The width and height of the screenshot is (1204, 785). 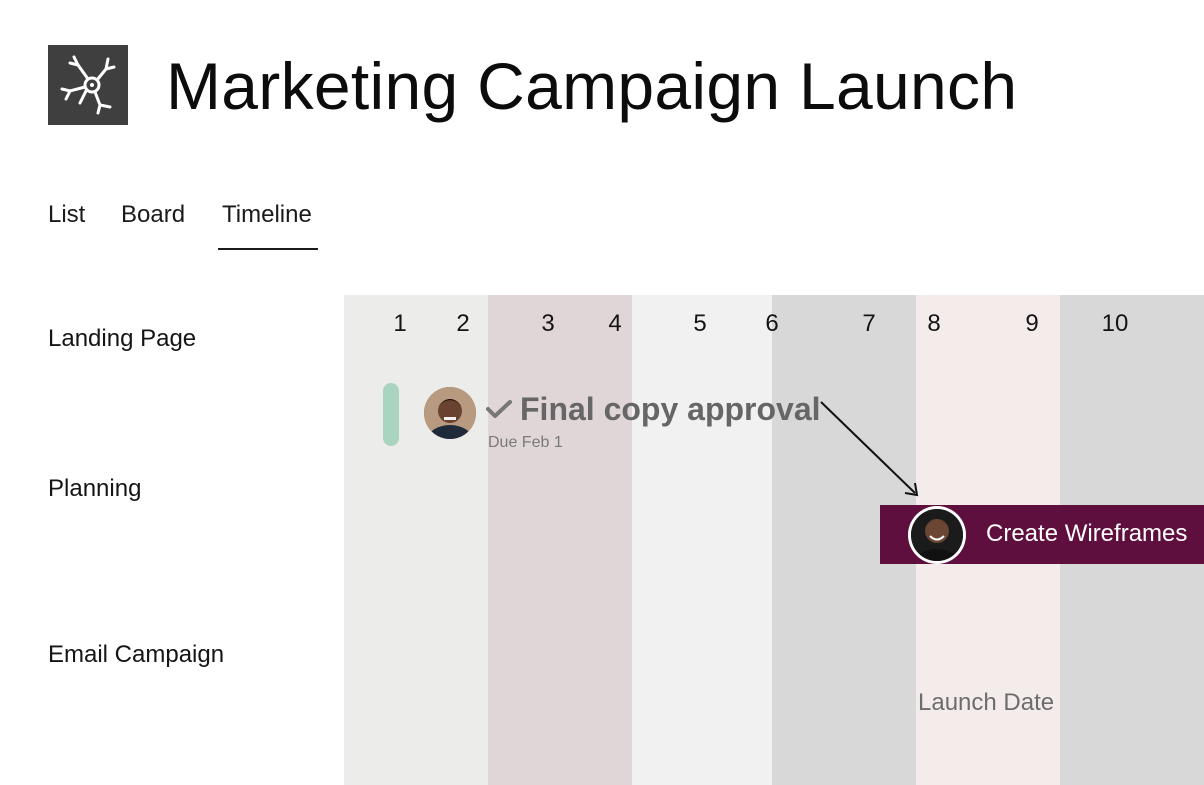 What do you see at coordinates (136, 654) in the screenshot?
I see `row-label-email-campaign: Email Campaign` at bounding box center [136, 654].